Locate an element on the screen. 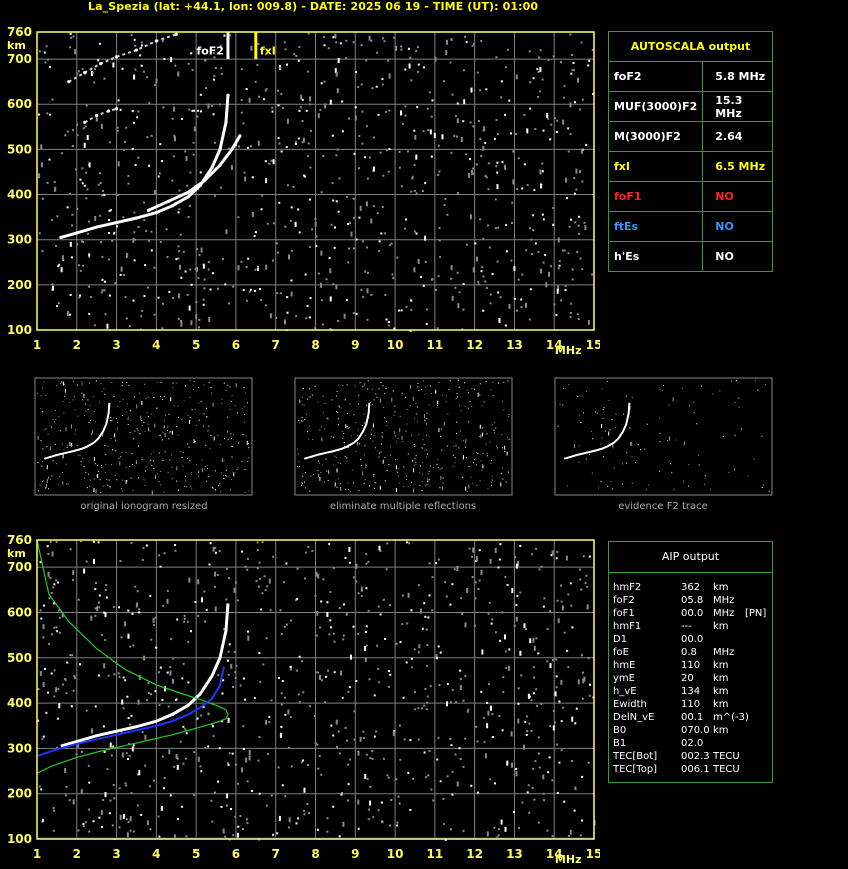 Image resolution: width=848 pixels, height=869 pixels. autoscala-param-name: fxI is located at coordinates (655, 166).